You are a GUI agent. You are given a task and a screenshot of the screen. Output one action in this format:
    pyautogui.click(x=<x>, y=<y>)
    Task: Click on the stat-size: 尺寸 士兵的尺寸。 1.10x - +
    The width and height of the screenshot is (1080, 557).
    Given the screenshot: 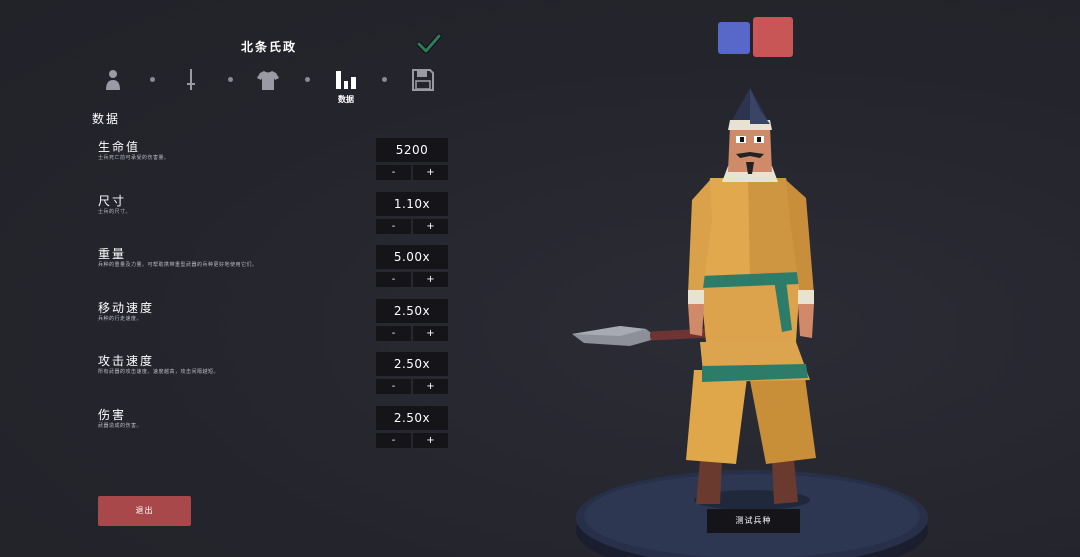 What is the action you would take?
    pyautogui.click(x=278, y=217)
    